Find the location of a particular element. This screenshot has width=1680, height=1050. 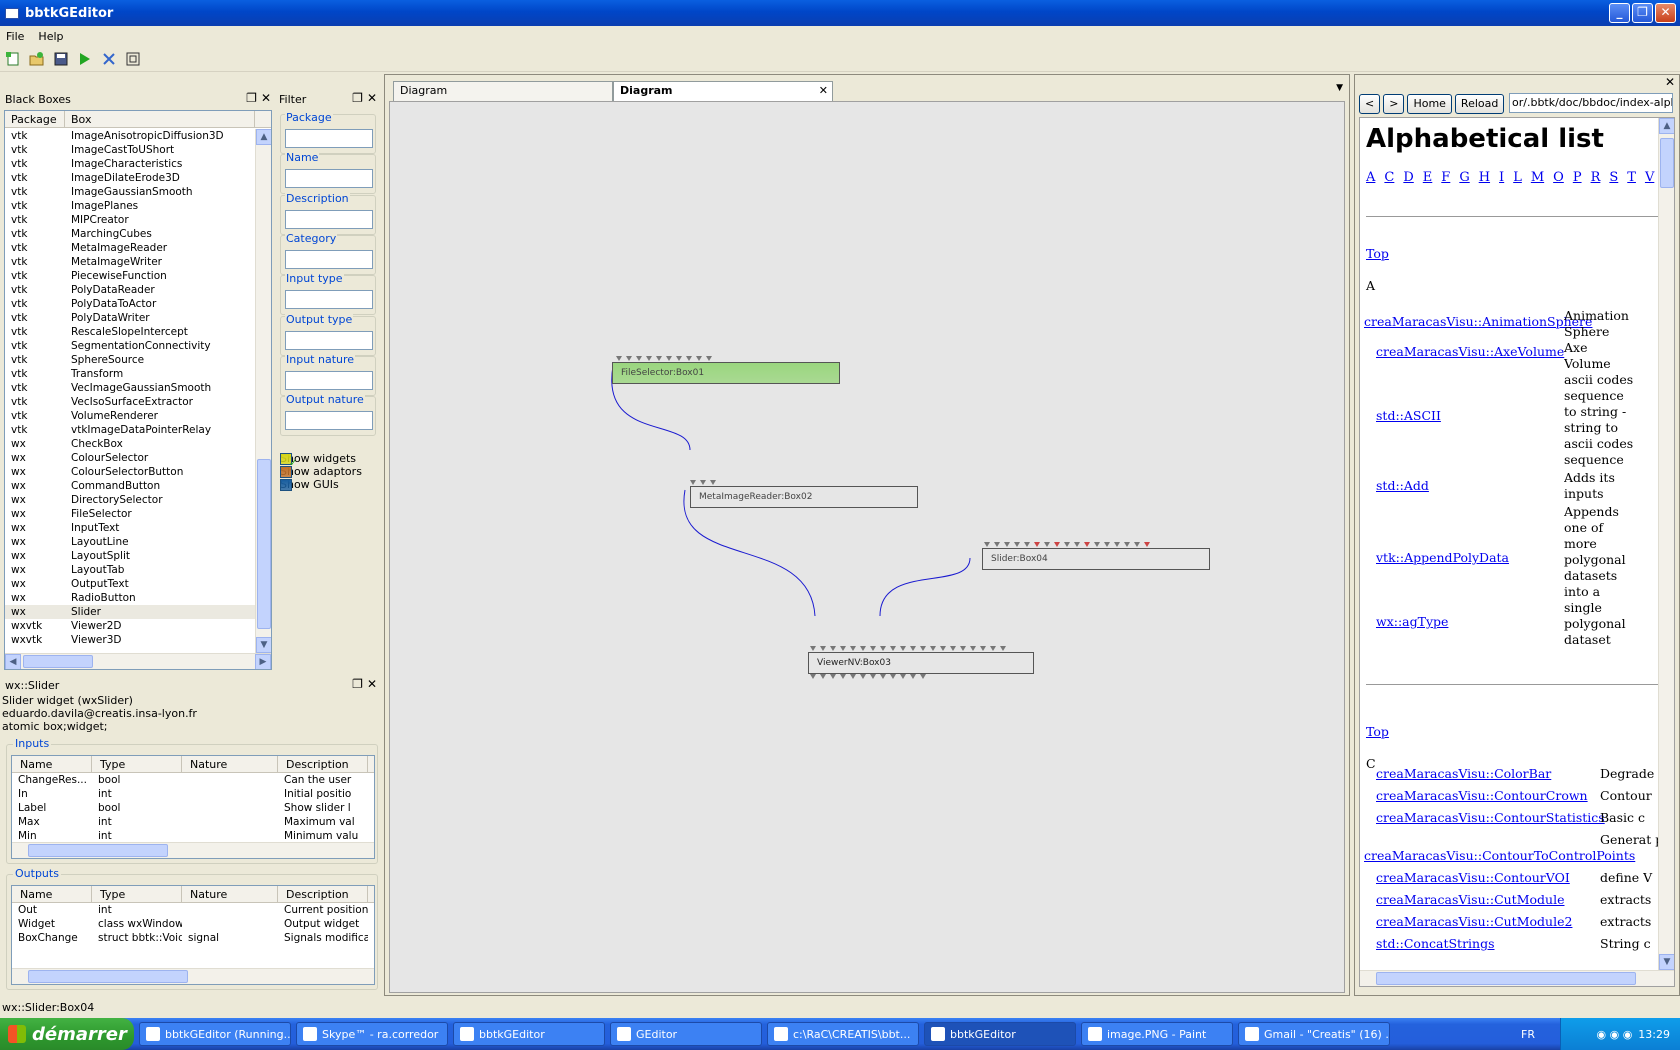

blackbox-row: vtk RescaleSlopeIntercept is located at coordinates (131, 332).